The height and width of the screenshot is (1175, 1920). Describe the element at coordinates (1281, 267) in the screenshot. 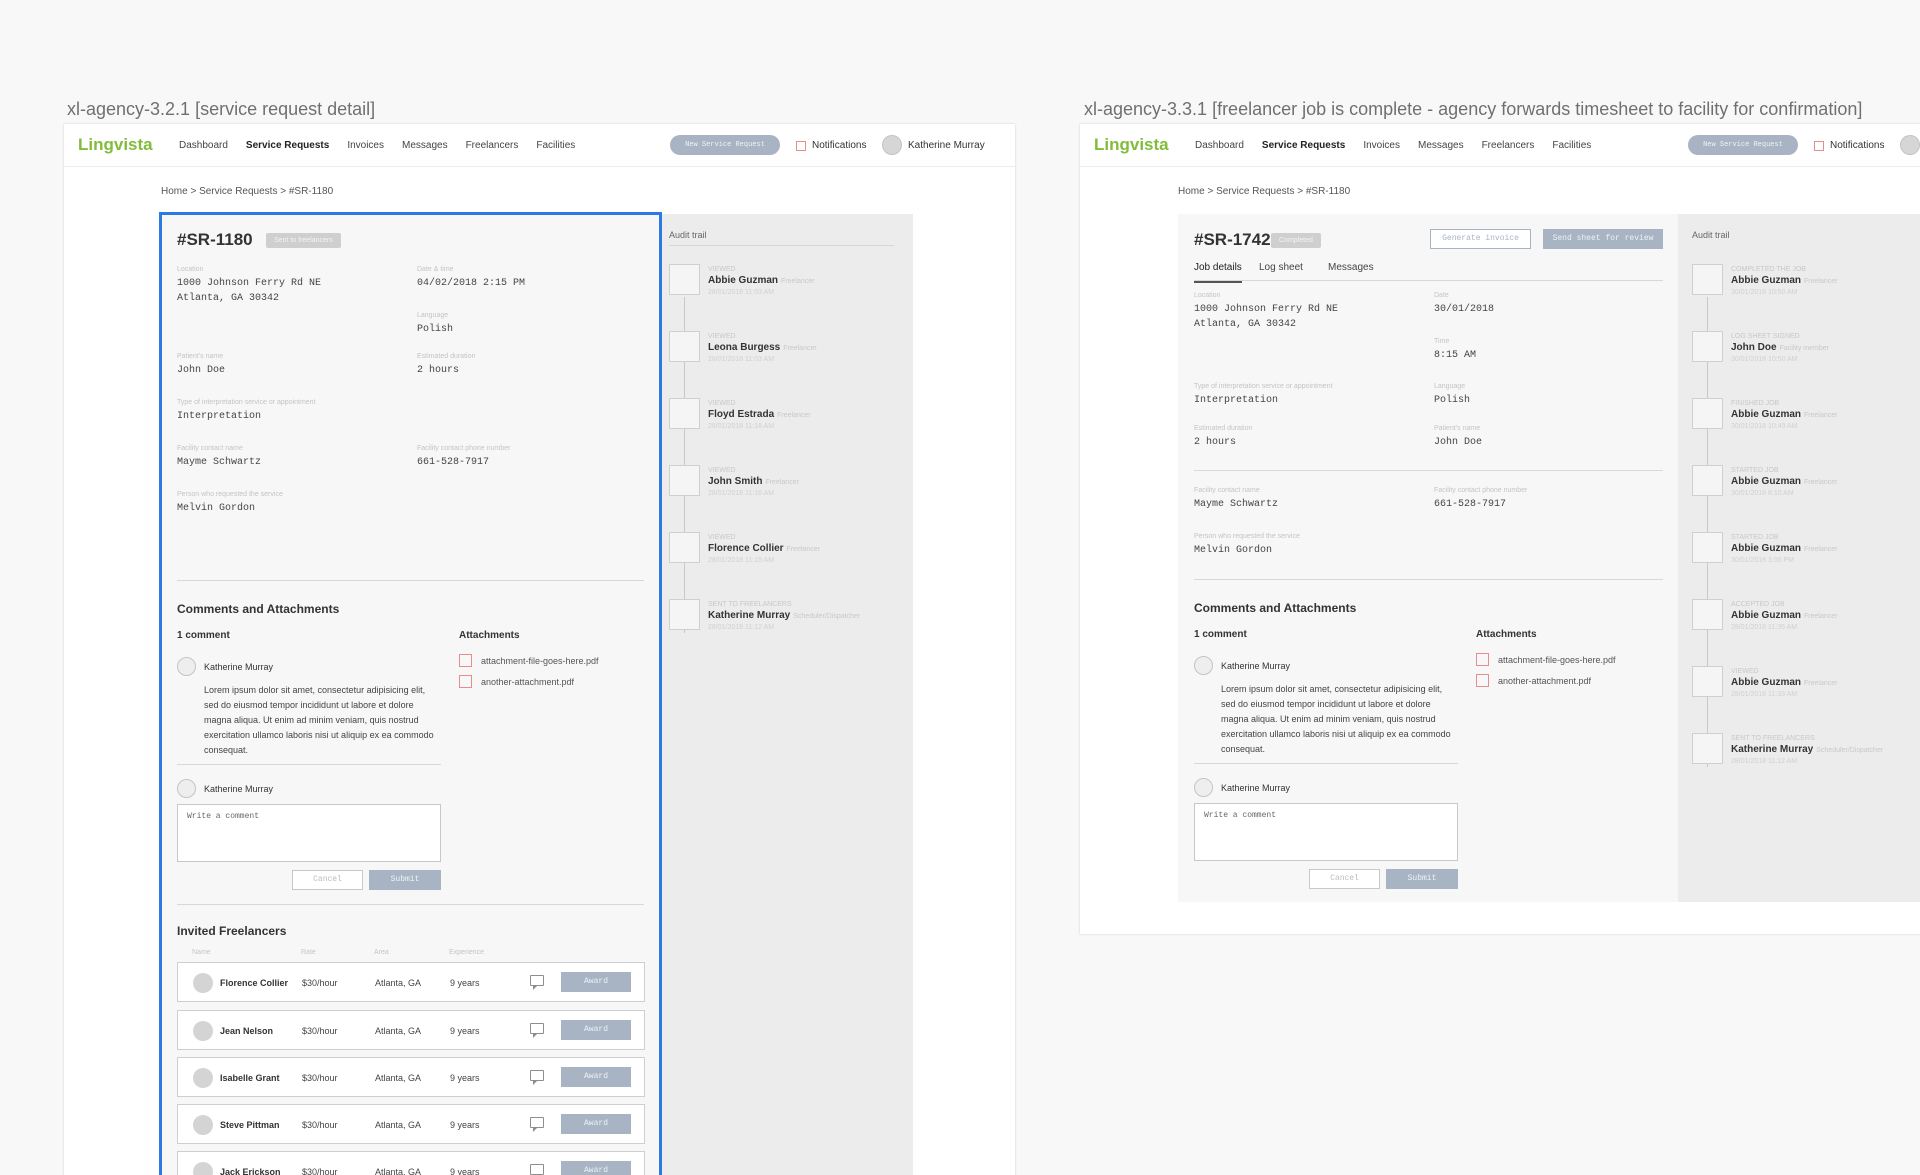

I see `tab-log-sheet: Log sheet` at that location.